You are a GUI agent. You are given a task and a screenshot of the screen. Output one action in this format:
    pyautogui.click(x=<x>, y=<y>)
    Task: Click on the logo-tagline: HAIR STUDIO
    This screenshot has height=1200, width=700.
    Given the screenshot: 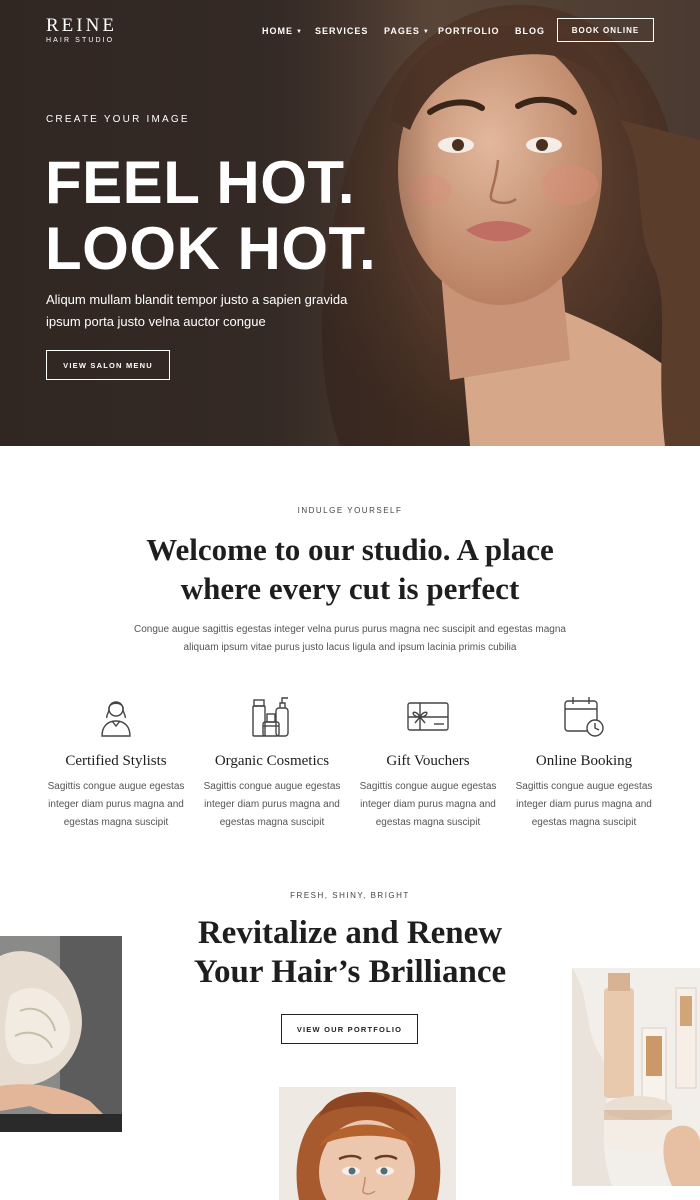 What is the action you would take?
    pyautogui.click(x=80, y=40)
    